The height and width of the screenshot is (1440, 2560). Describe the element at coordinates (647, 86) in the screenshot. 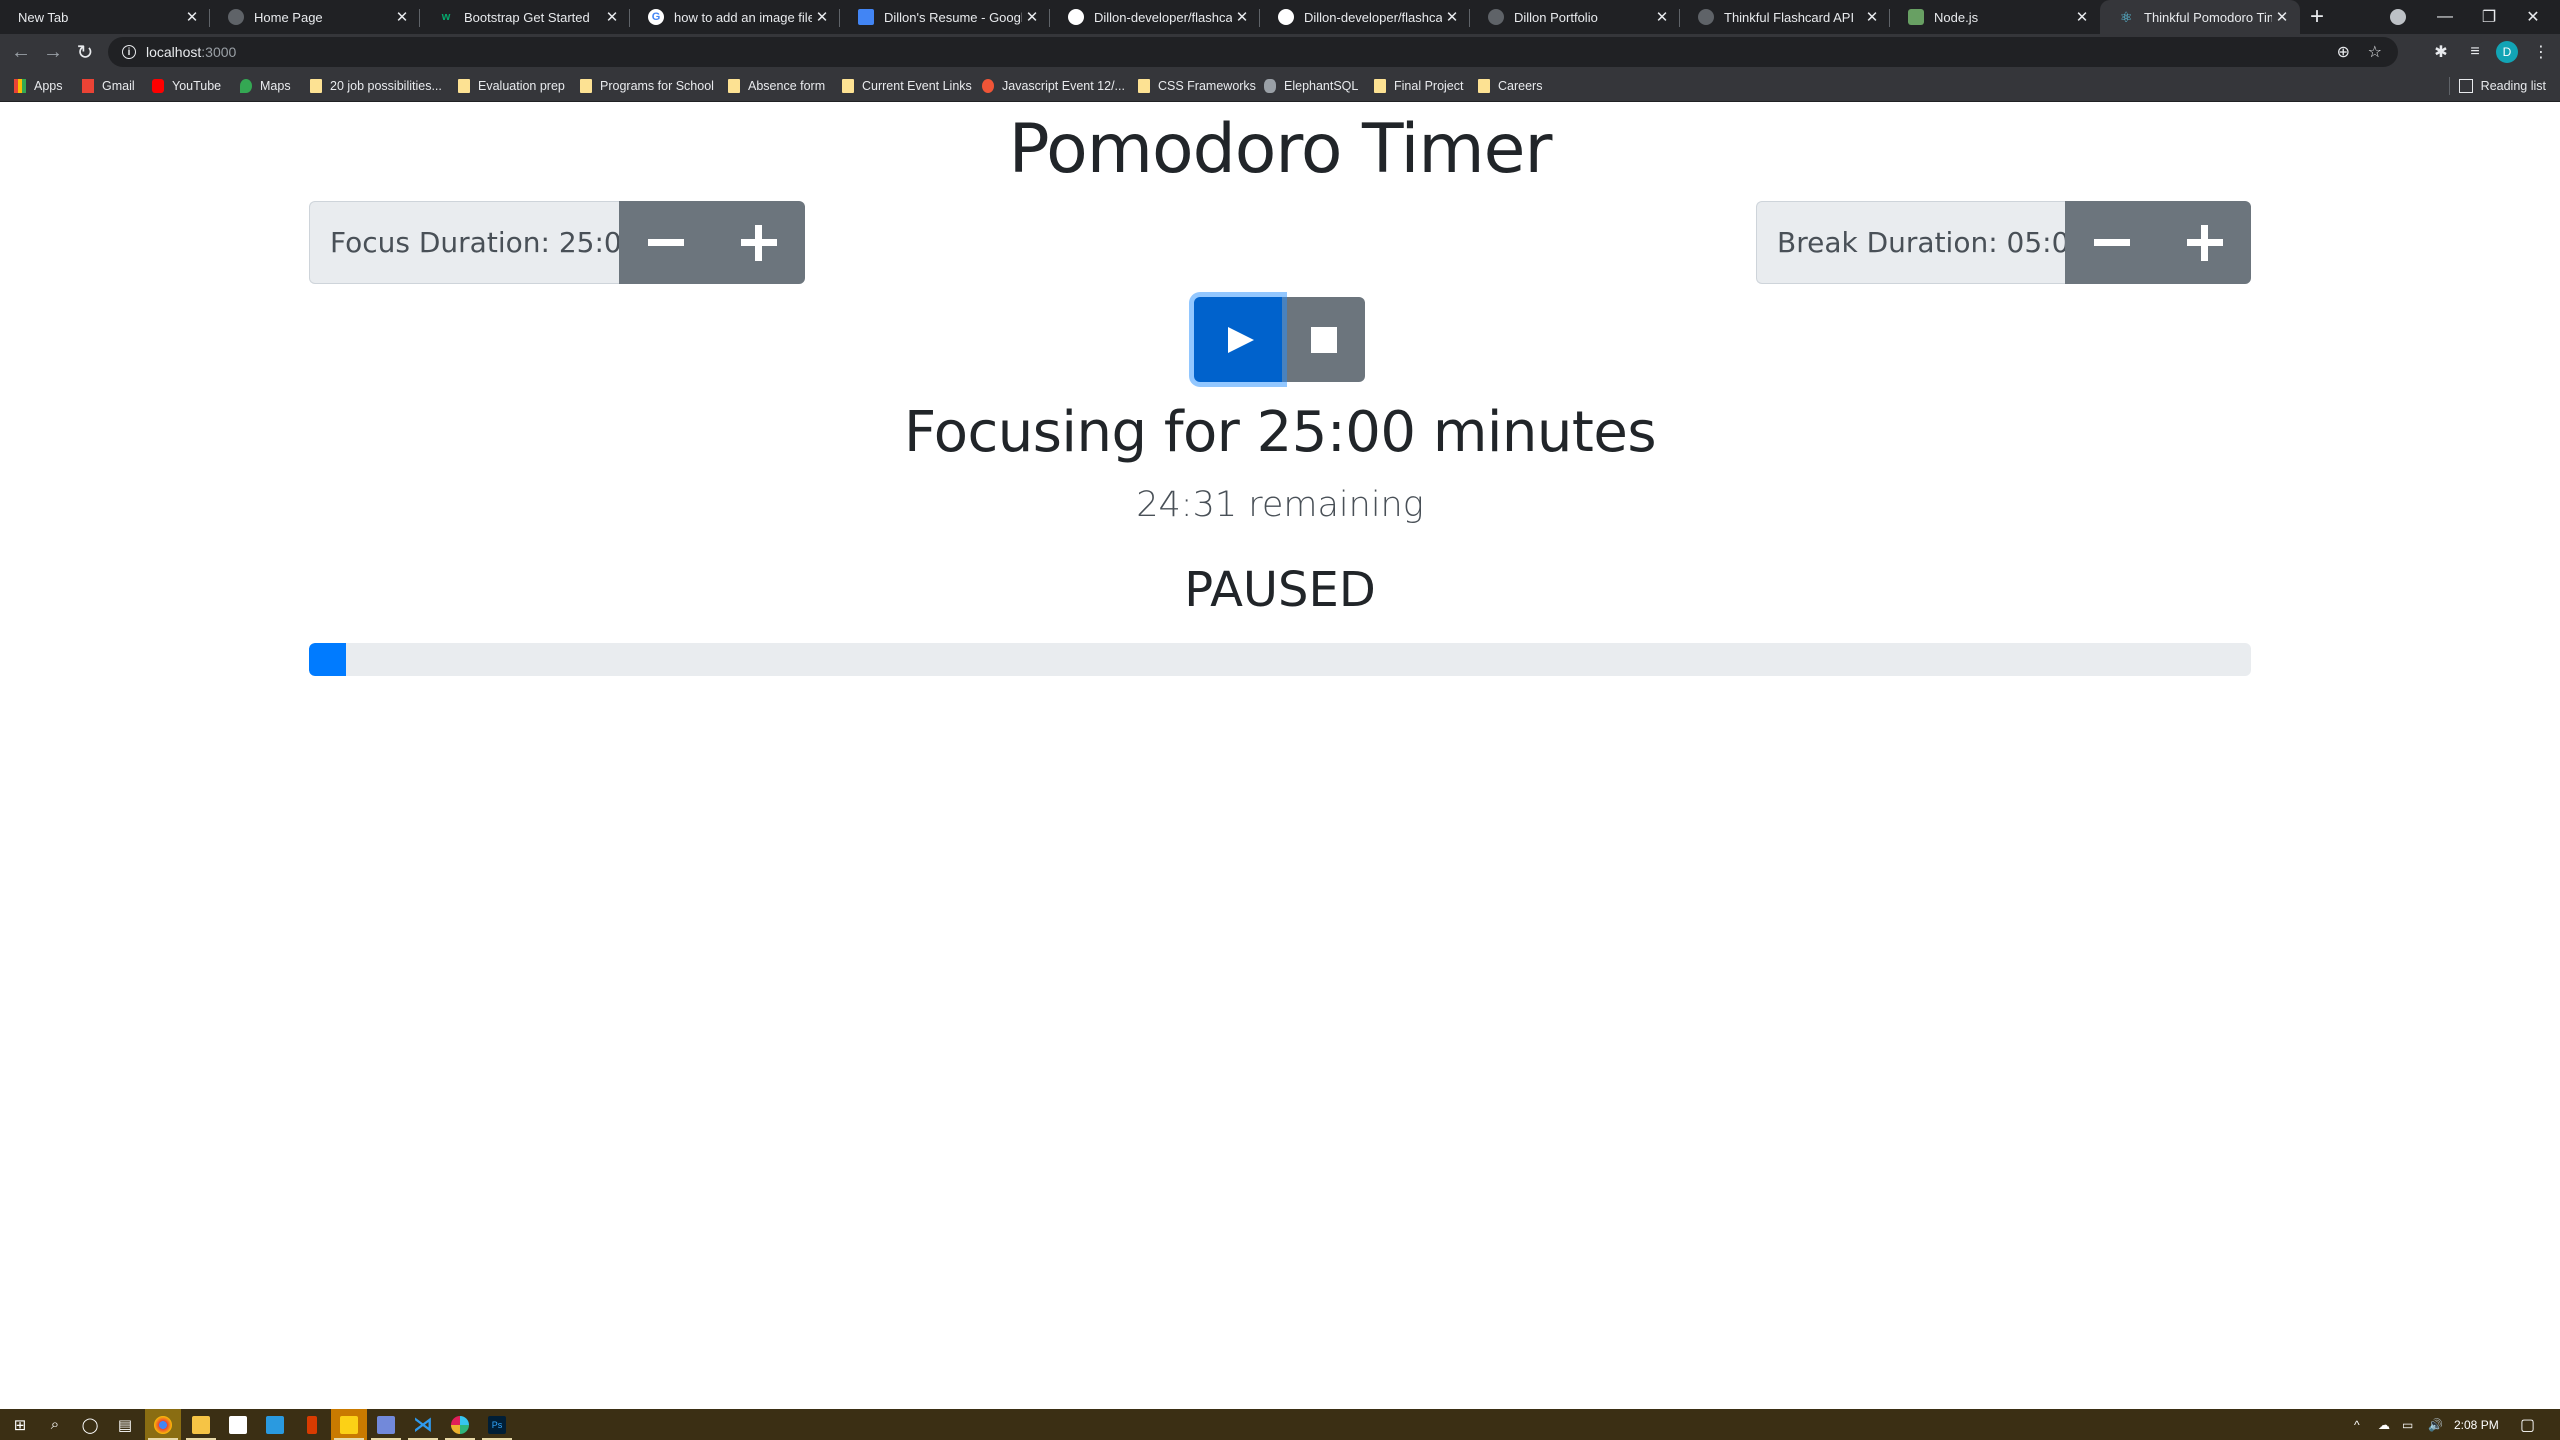

I see `bookmark-programs-for-school: Programs for School` at that location.